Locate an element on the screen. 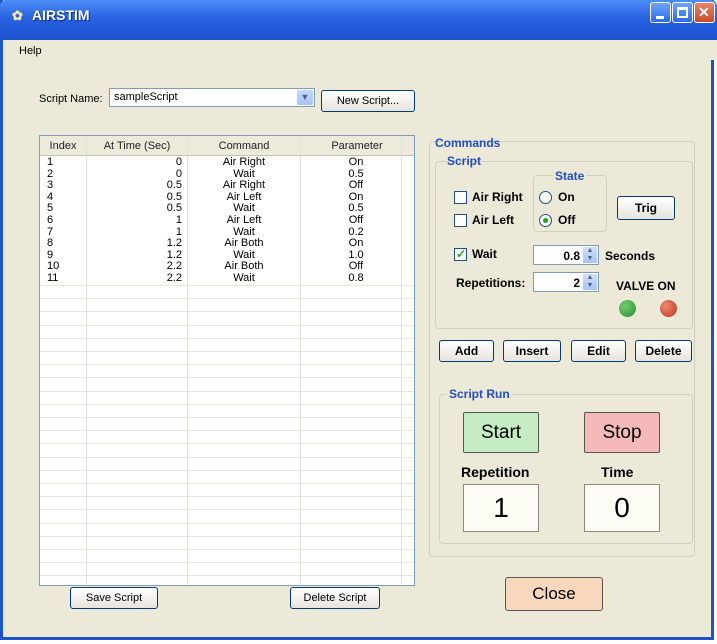  close-window-button is located at coordinates (704, 12).